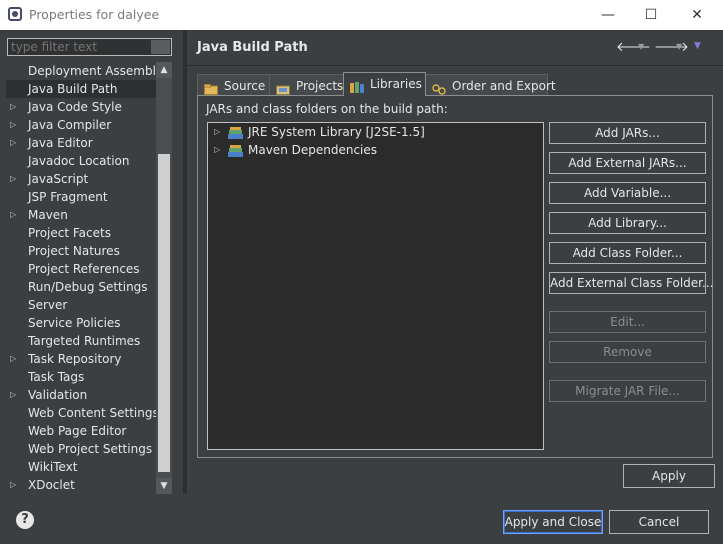 This screenshot has width=723, height=544. I want to click on tree-item-validation: ▷ Validation, so click(81, 395).